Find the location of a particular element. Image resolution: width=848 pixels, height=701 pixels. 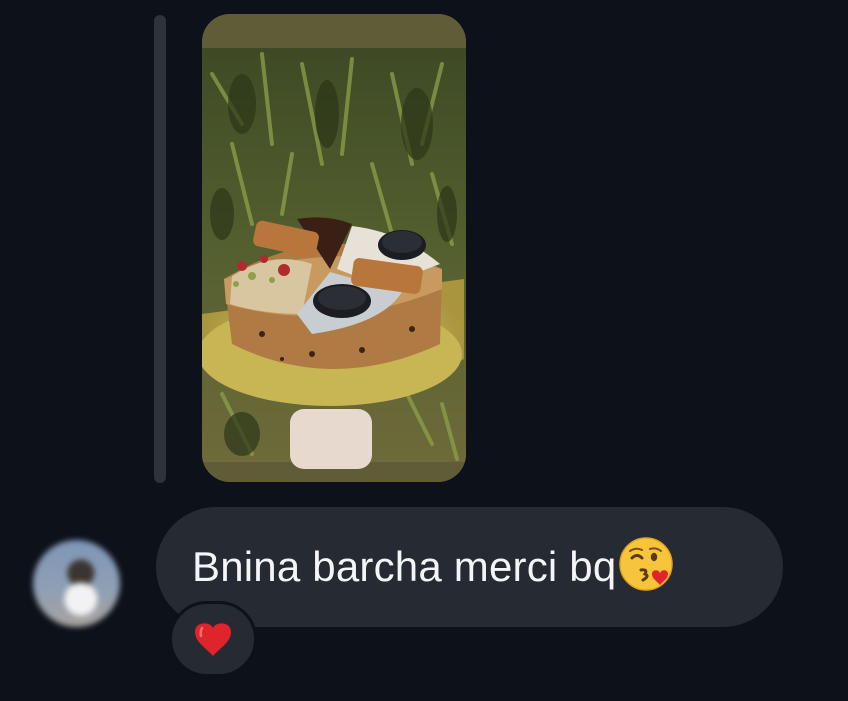

red-heart-icon is located at coordinates (213, 639).